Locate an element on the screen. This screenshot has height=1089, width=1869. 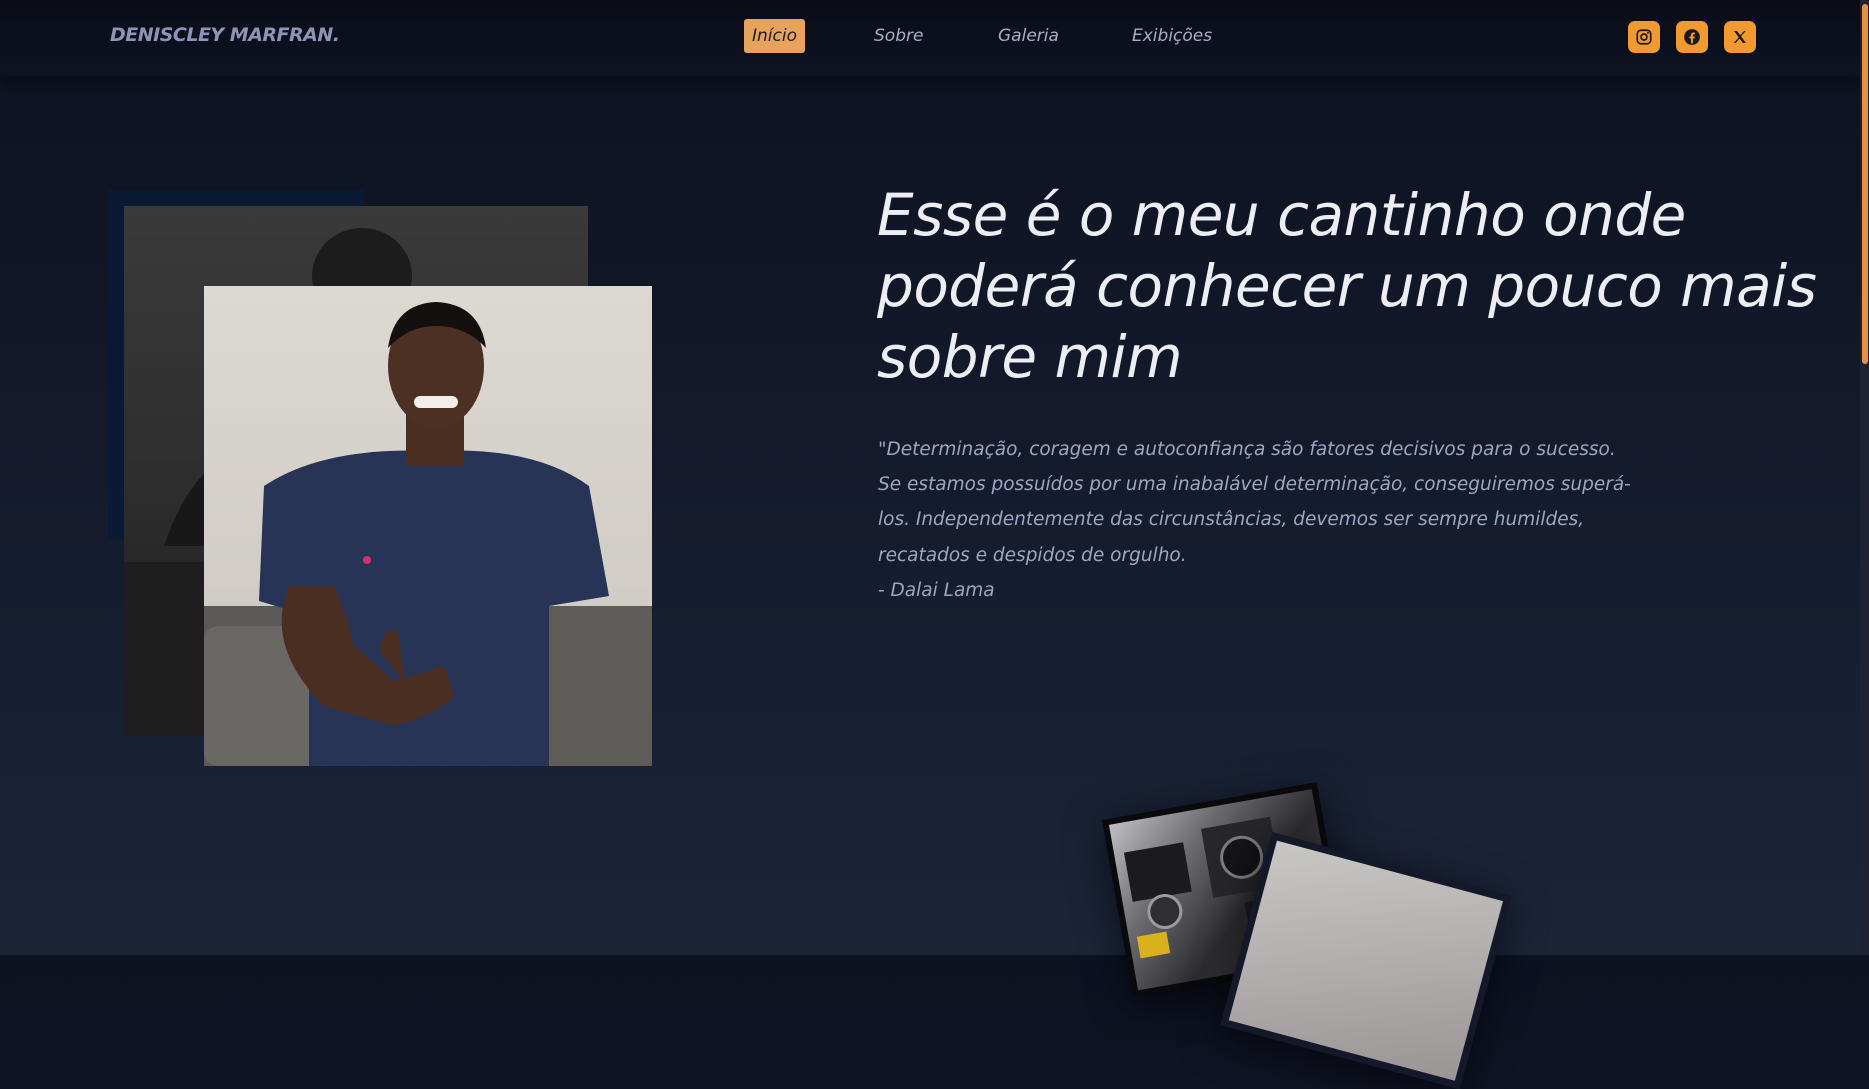
facebook-button is located at coordinates (1692, 37).